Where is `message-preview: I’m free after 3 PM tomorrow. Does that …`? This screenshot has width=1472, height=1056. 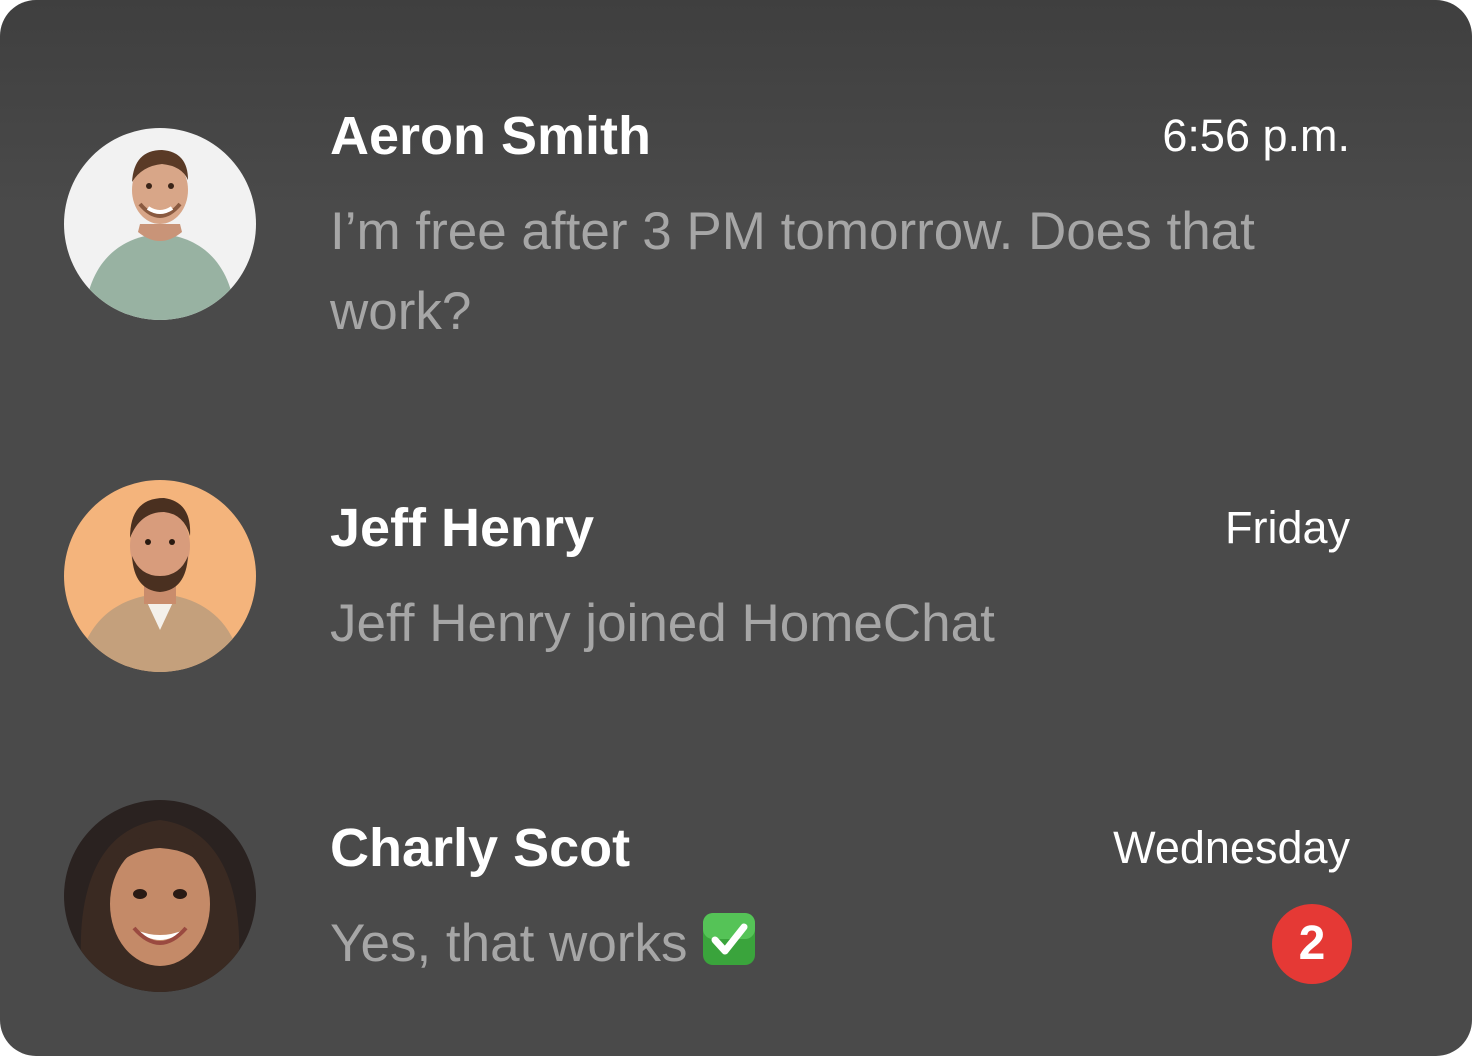
message-preview: I’m free after 3 PM tomorrow. Does that … is located at coordinates (792, 271).